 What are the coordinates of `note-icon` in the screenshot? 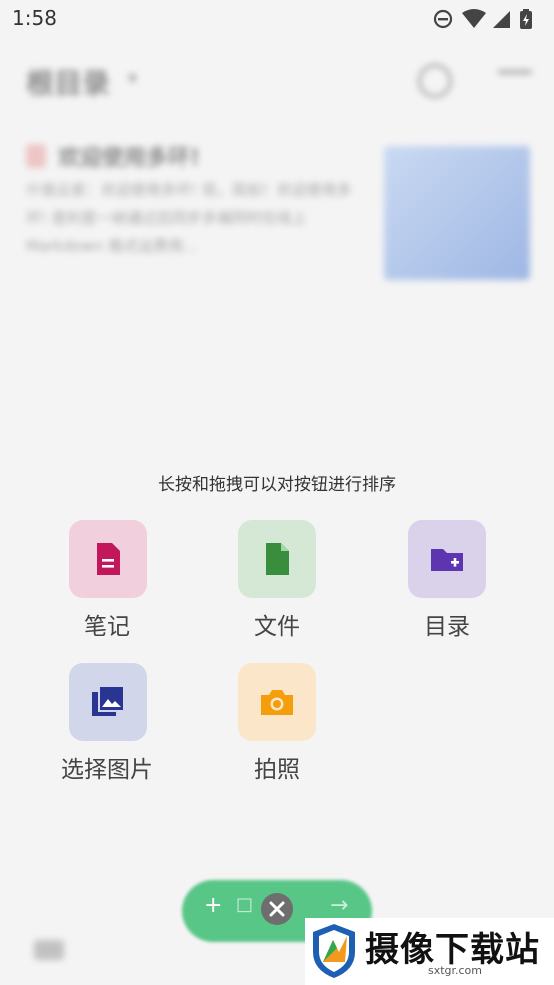 It's located at (108, 559).